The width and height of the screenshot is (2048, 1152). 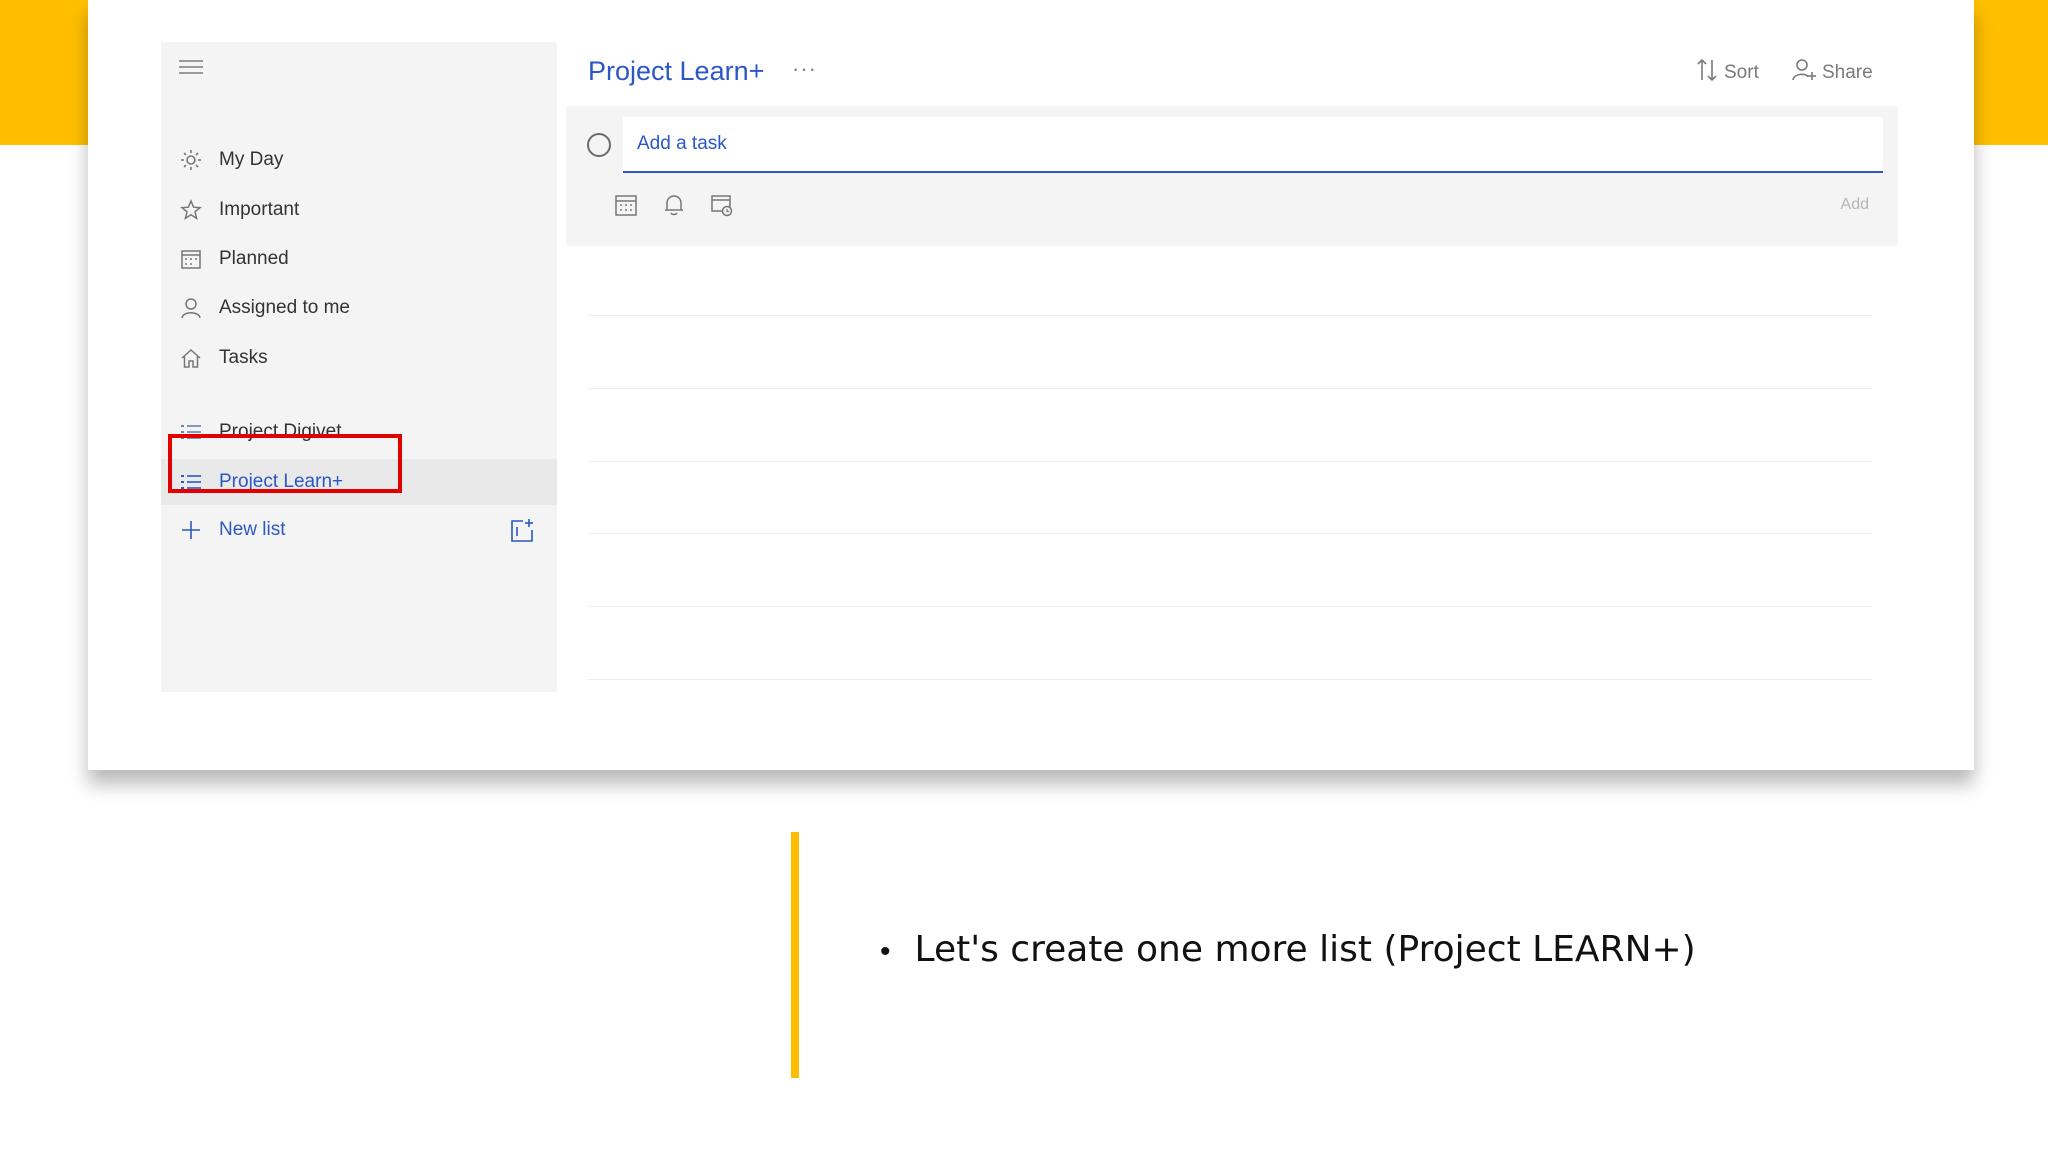 I want to click on add-button: Add, so click(x=1855, y=205).